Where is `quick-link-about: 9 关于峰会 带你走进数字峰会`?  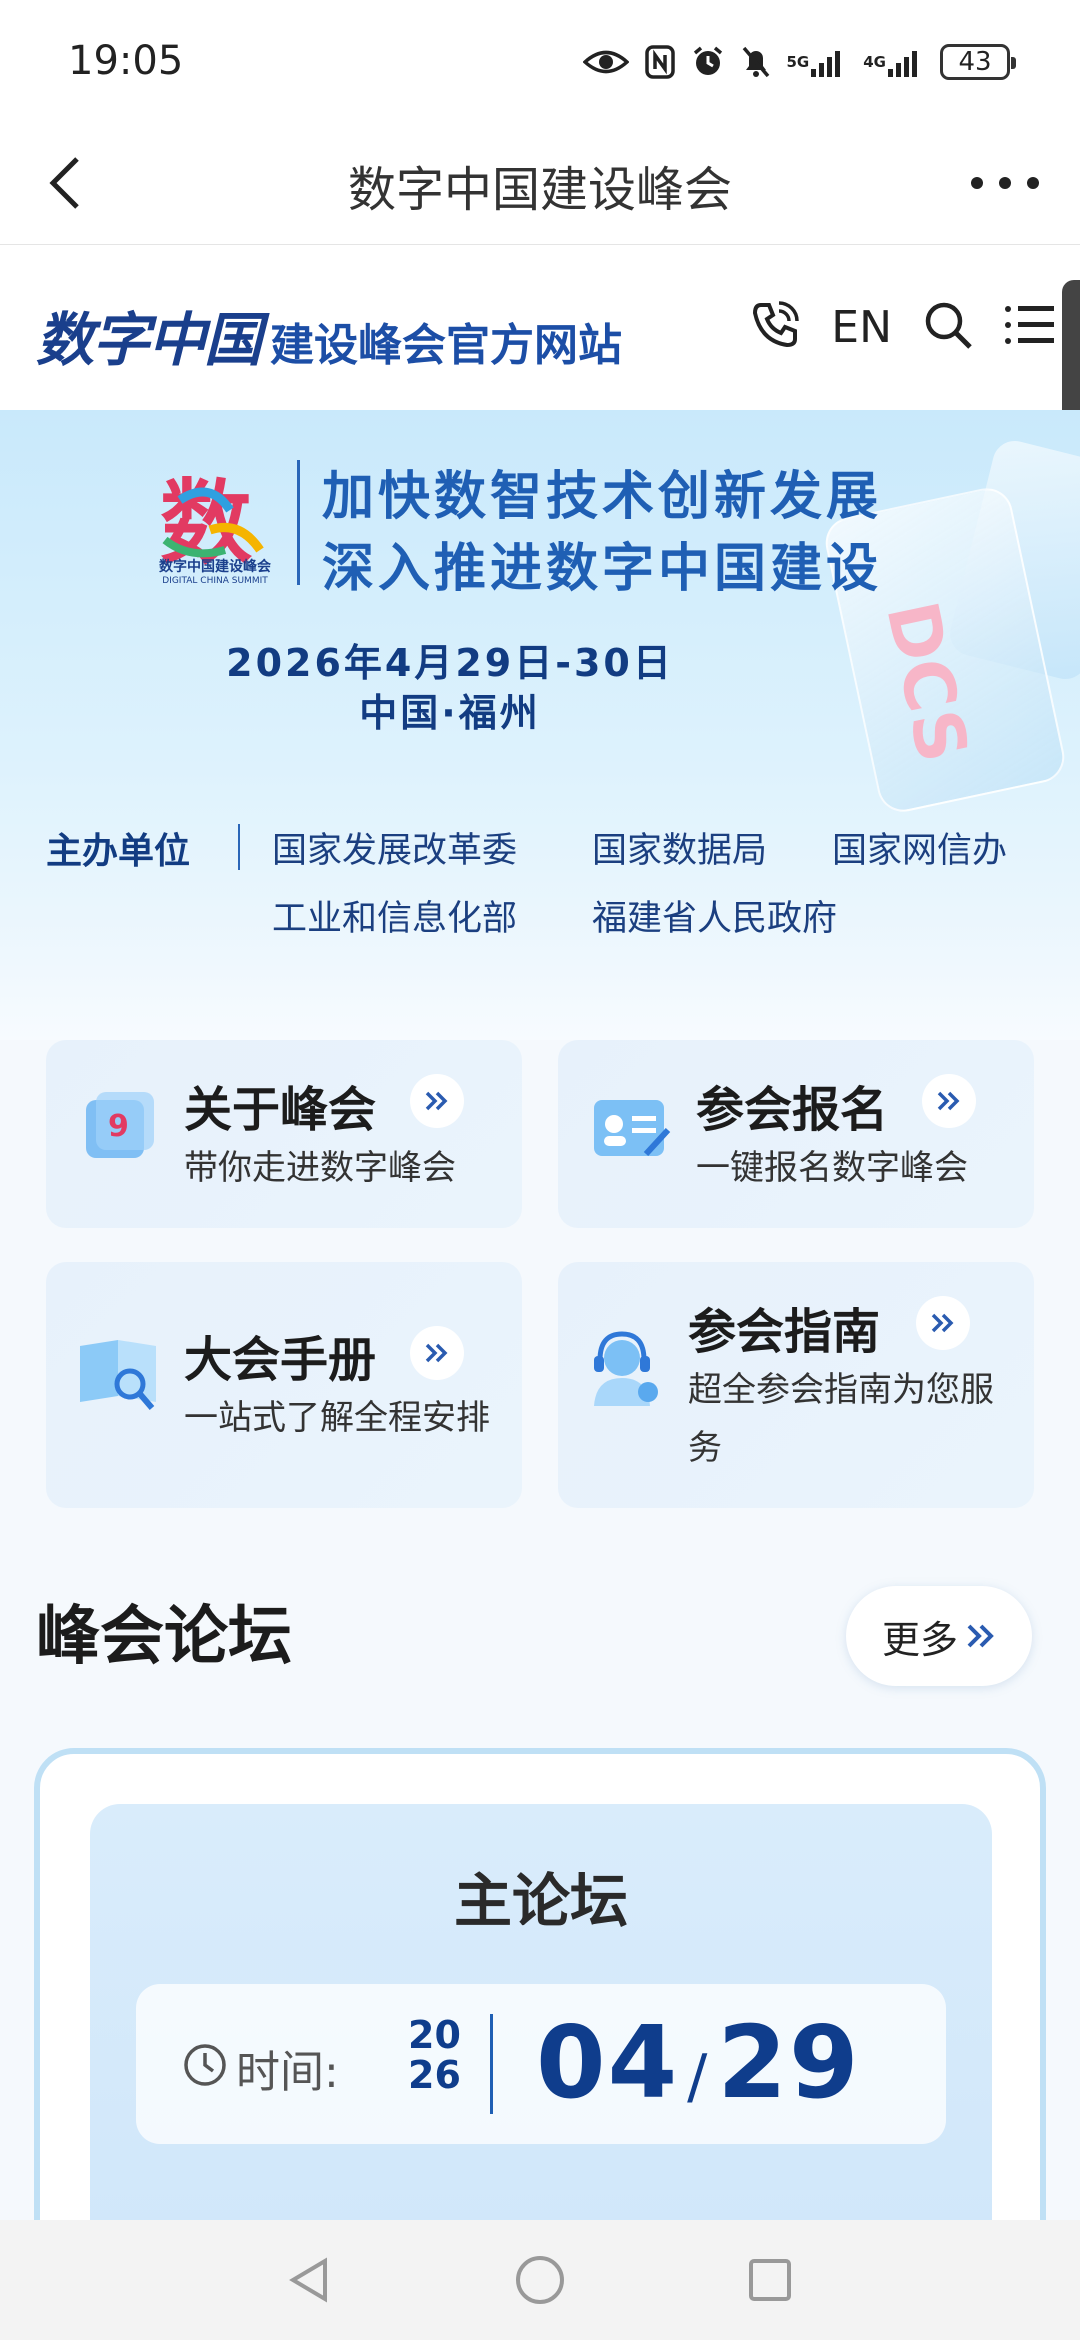 quick-link-about: 9 关于峰会 带你走进数字峰会 is located at coordinates (284, 1134).